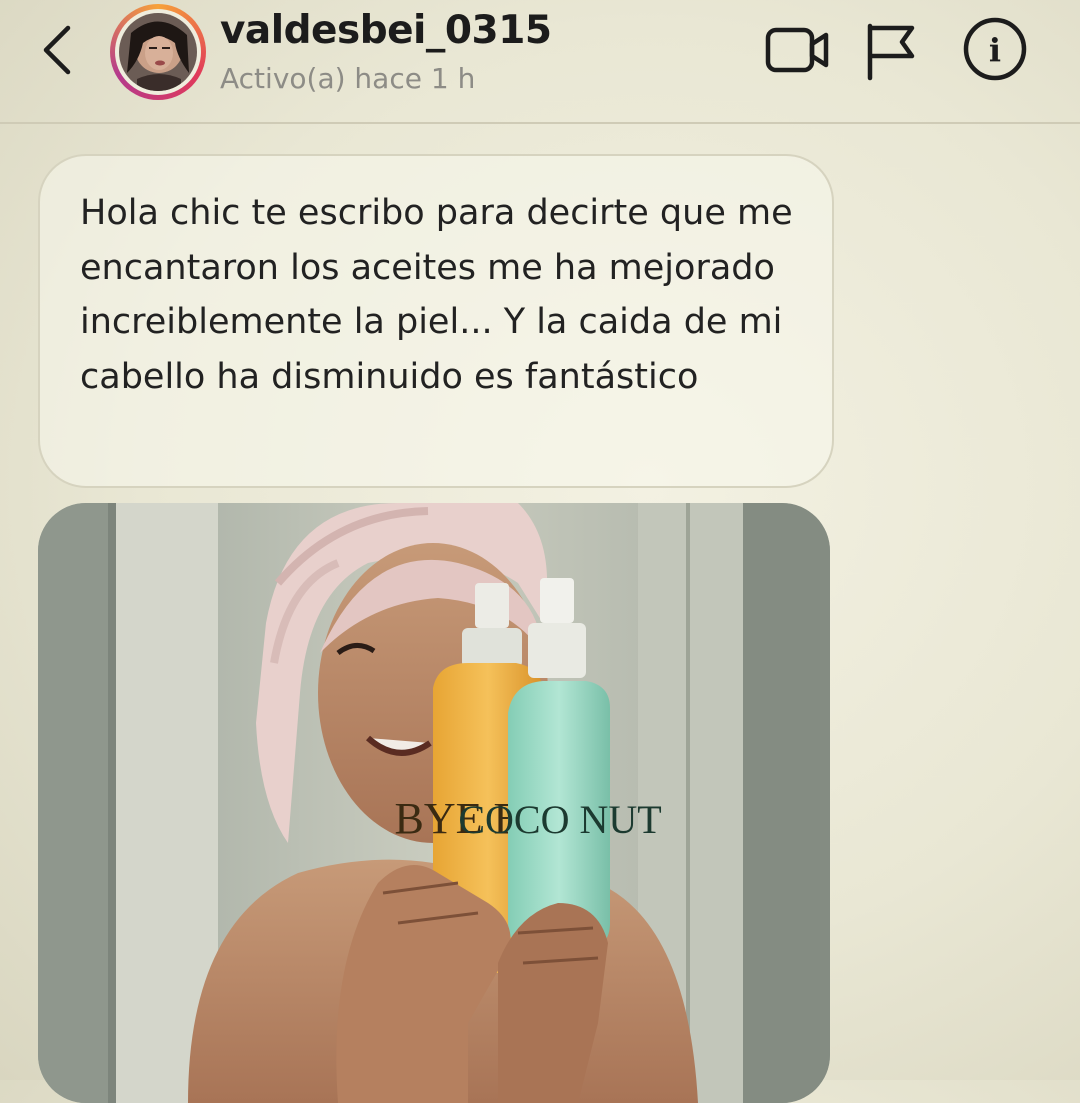  Describe the element at coordinates (798, 50) in the screenshot. I see `video-camera-icon` at that location.